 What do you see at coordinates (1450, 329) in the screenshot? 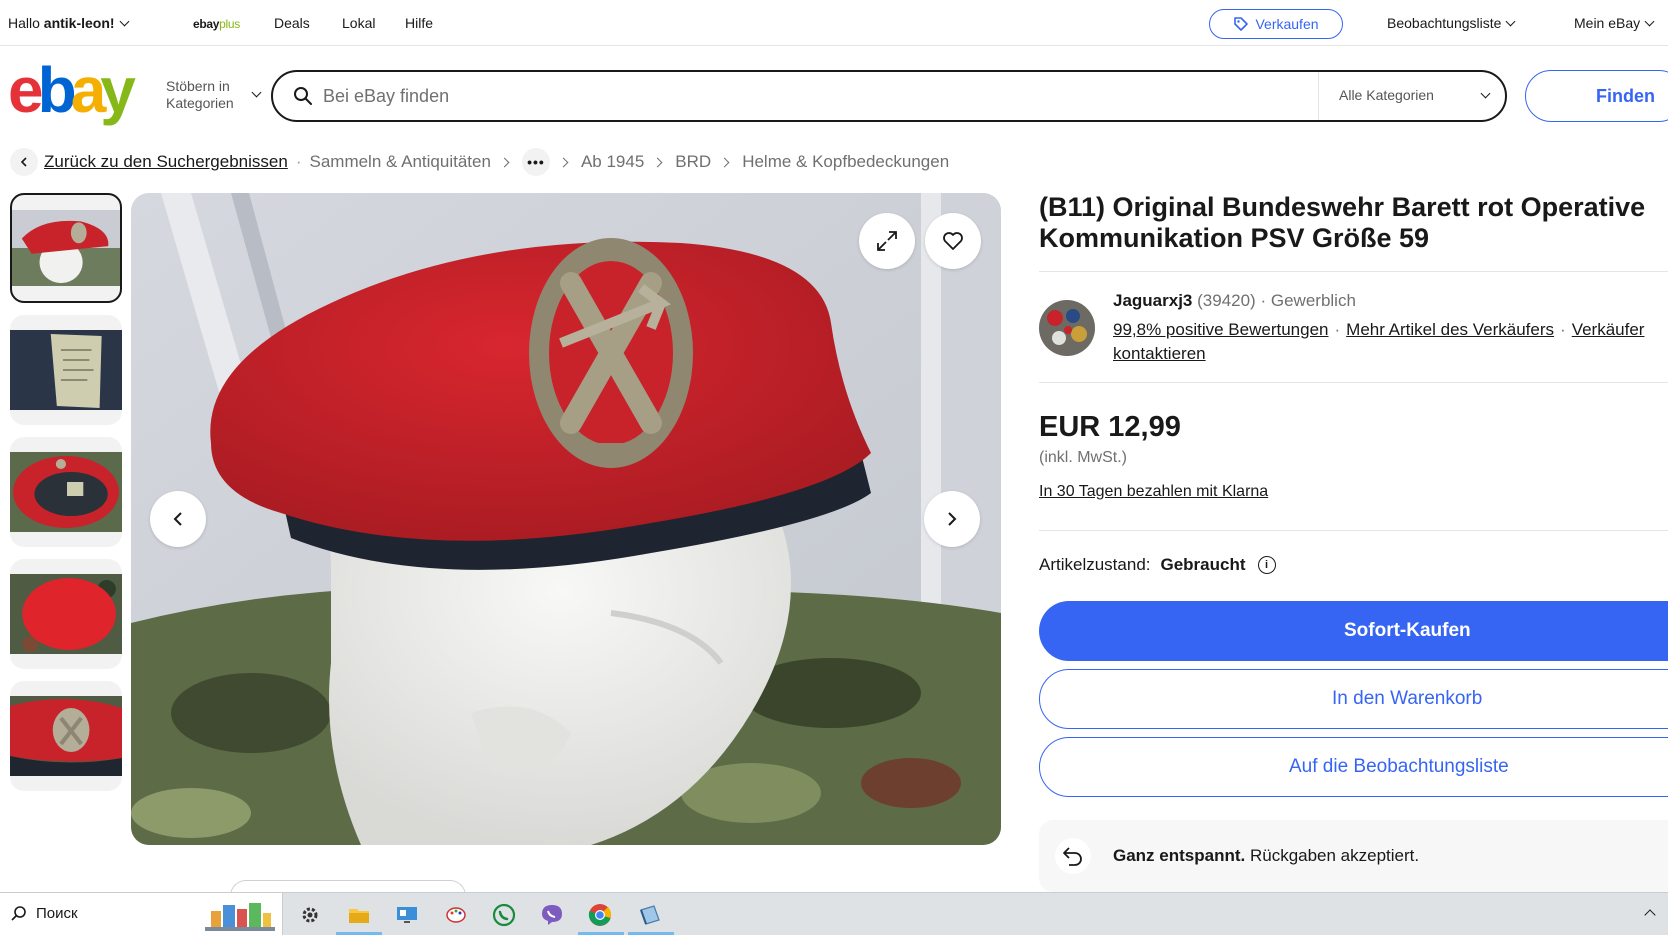
I see `more-items-link: Mehr Artikel des Verkäufers` at bounding box center [1450, 329].